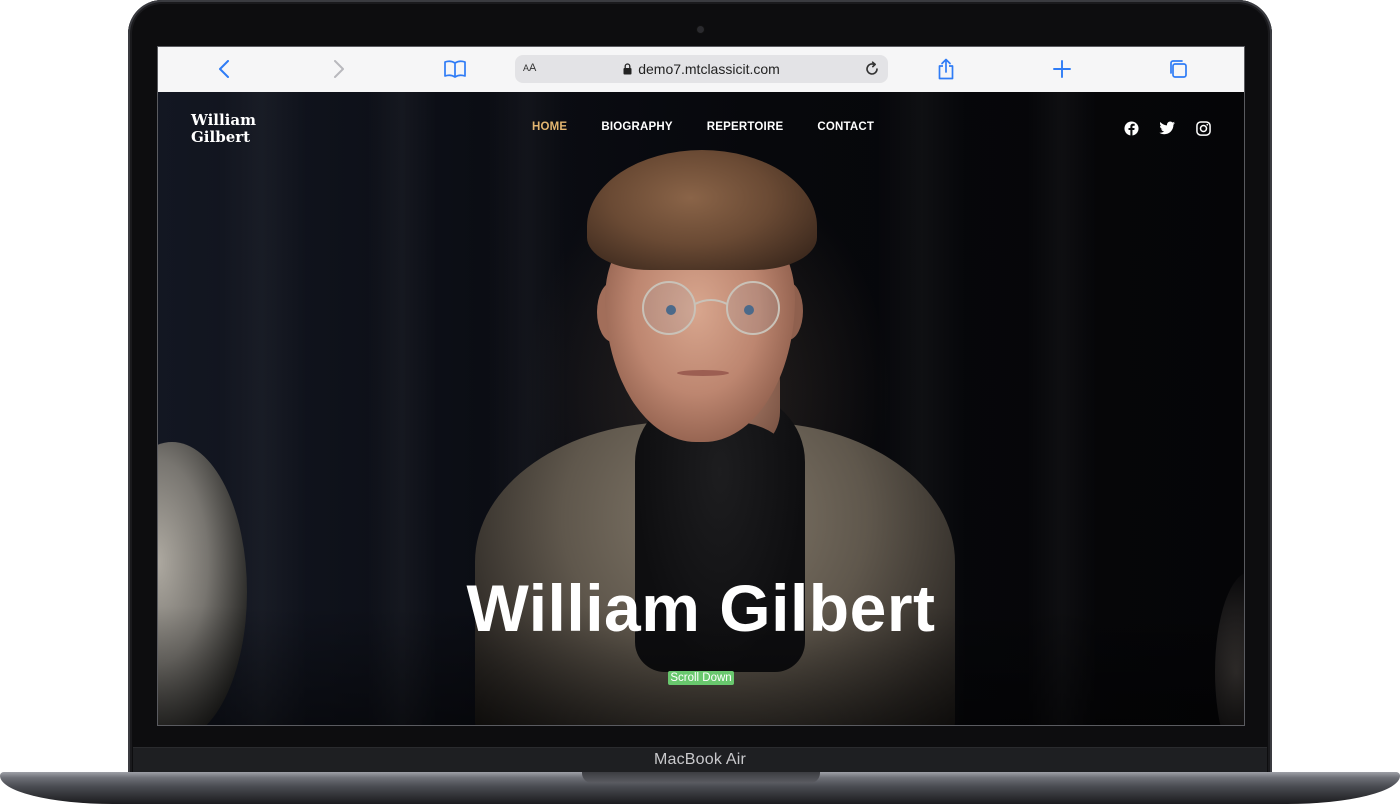 Image resolution: width=1400 pixels, height=804 pixels. I want to click on forward-icon, so click(339, 69).